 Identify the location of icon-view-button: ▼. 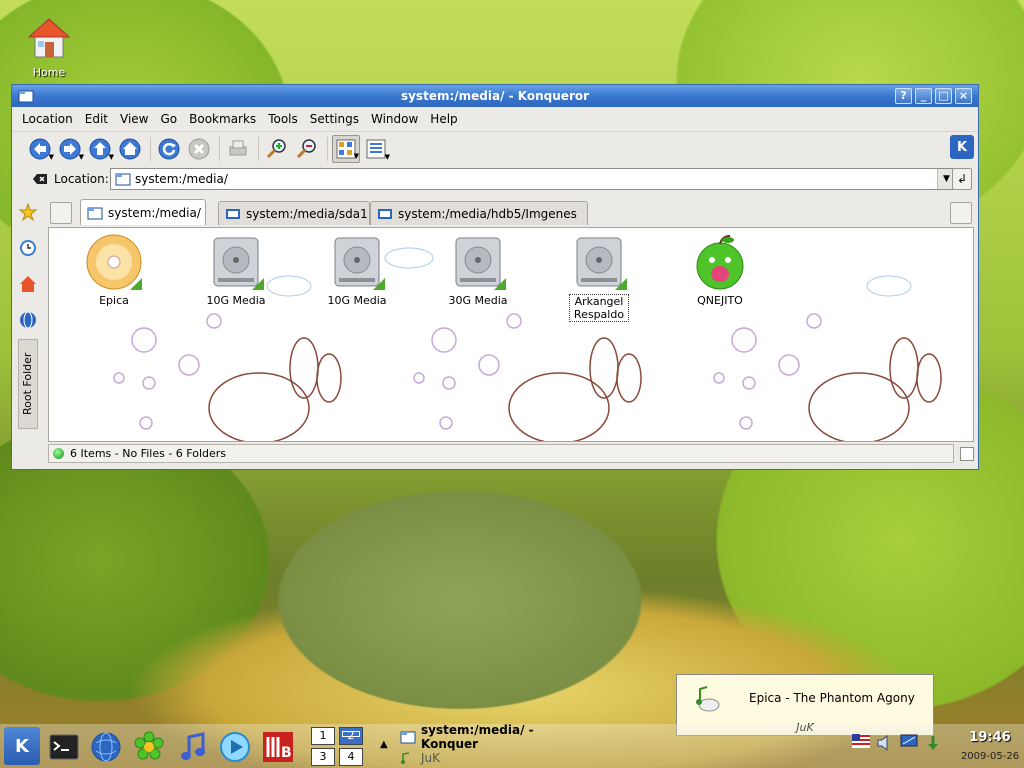
(346, 148).